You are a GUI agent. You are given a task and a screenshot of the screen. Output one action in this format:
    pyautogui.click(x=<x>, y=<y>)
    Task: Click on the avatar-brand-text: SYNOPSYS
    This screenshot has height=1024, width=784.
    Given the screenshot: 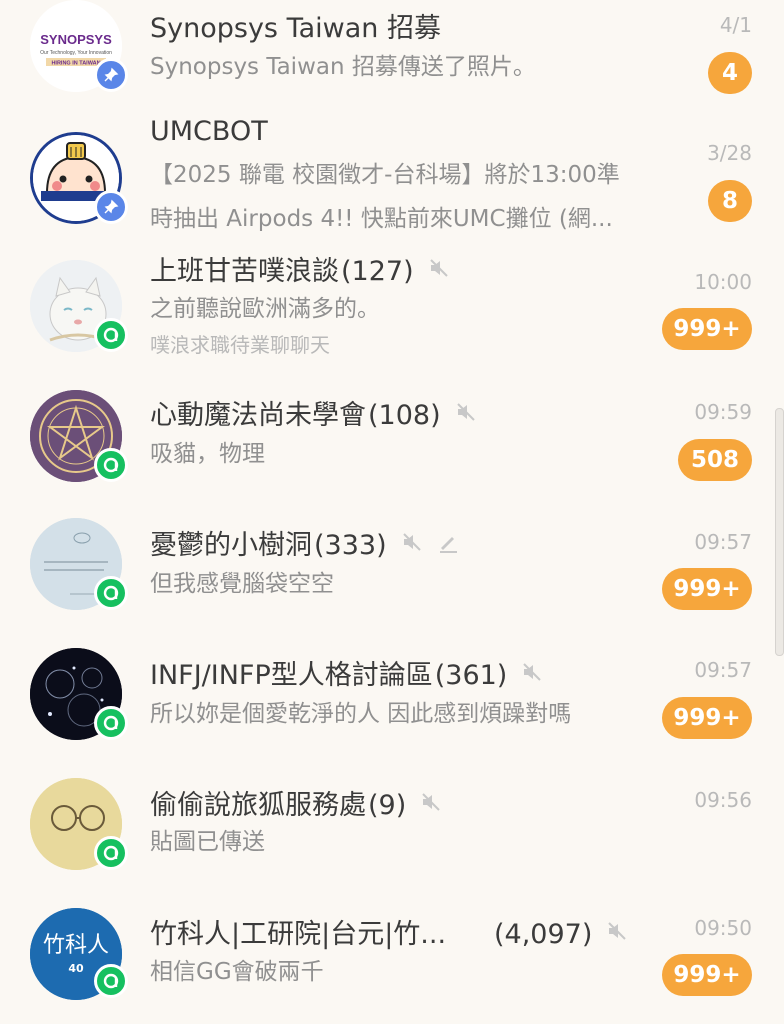 What is the action you would take?
    pyautogui.click(x=76, y=39)
    